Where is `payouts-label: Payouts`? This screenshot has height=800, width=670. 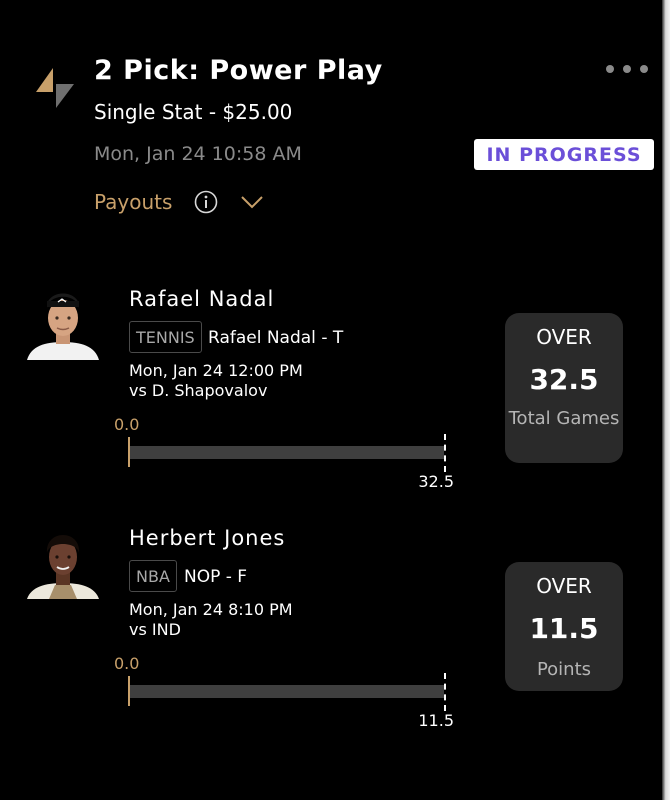
payouts-label: Payouts is located at coordinates (133, 202).